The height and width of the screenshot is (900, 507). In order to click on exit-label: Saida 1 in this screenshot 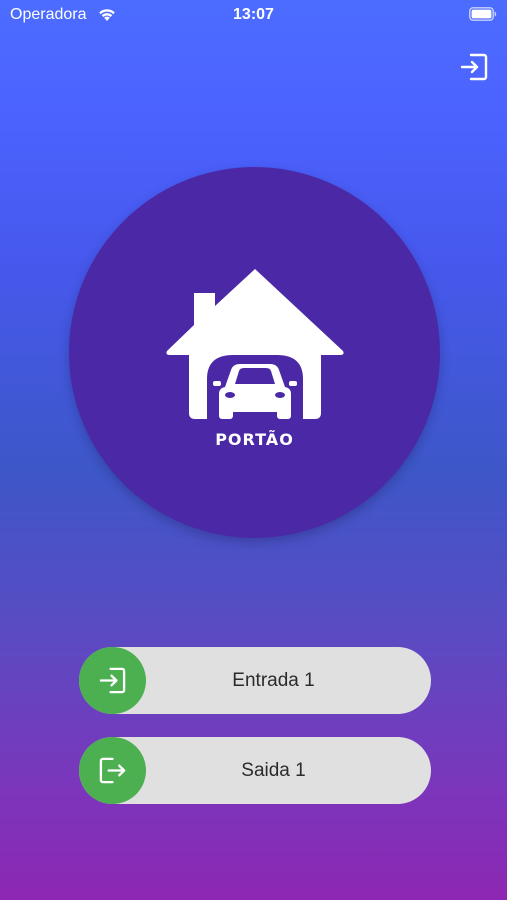, I will do `click(273, 770)`.